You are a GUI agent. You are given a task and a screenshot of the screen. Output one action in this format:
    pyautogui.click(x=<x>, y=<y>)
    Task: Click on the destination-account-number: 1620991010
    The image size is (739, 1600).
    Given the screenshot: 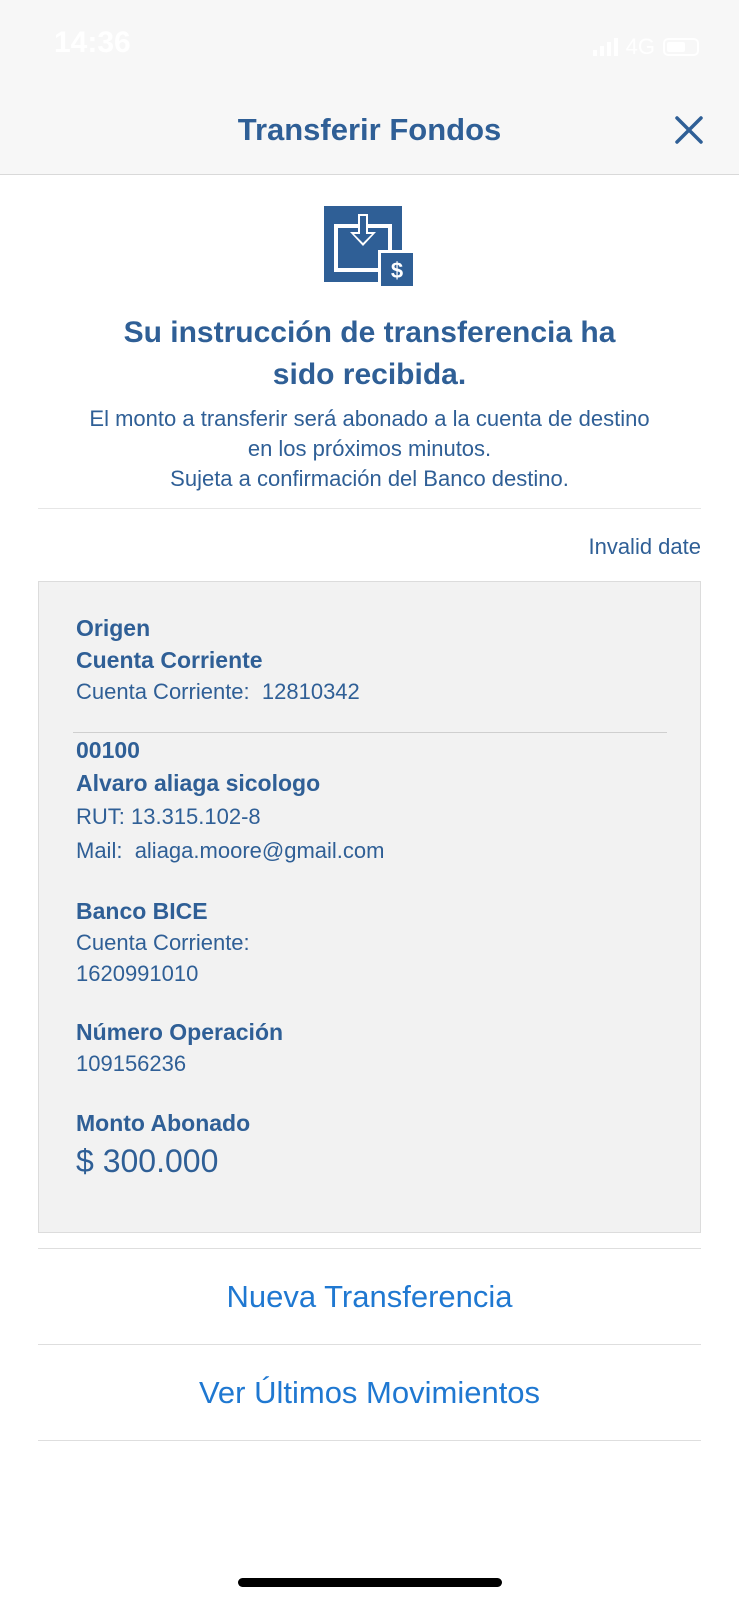 What is the action you would take?
    pyautogui.click(x=137, y=973)
    